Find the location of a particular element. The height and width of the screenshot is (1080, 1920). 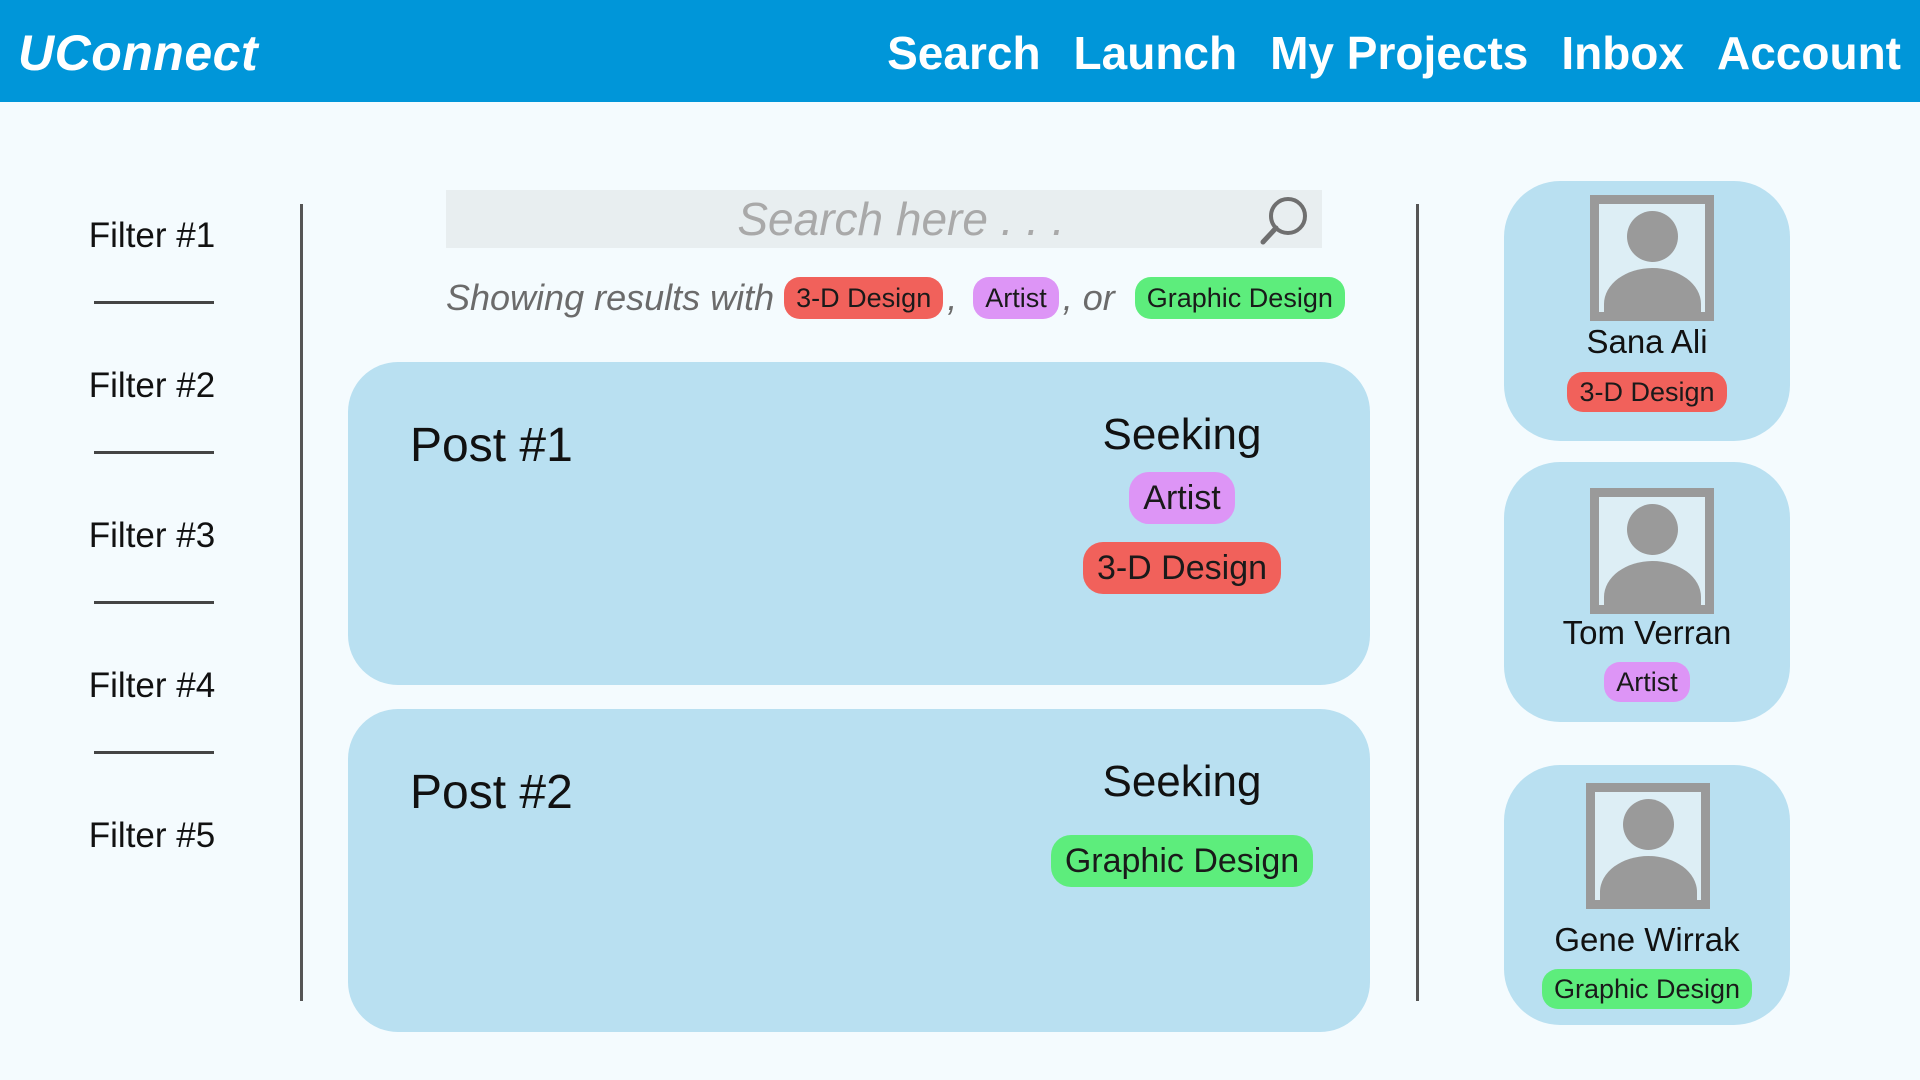

right-divider is located at coordinates (1417, 602).